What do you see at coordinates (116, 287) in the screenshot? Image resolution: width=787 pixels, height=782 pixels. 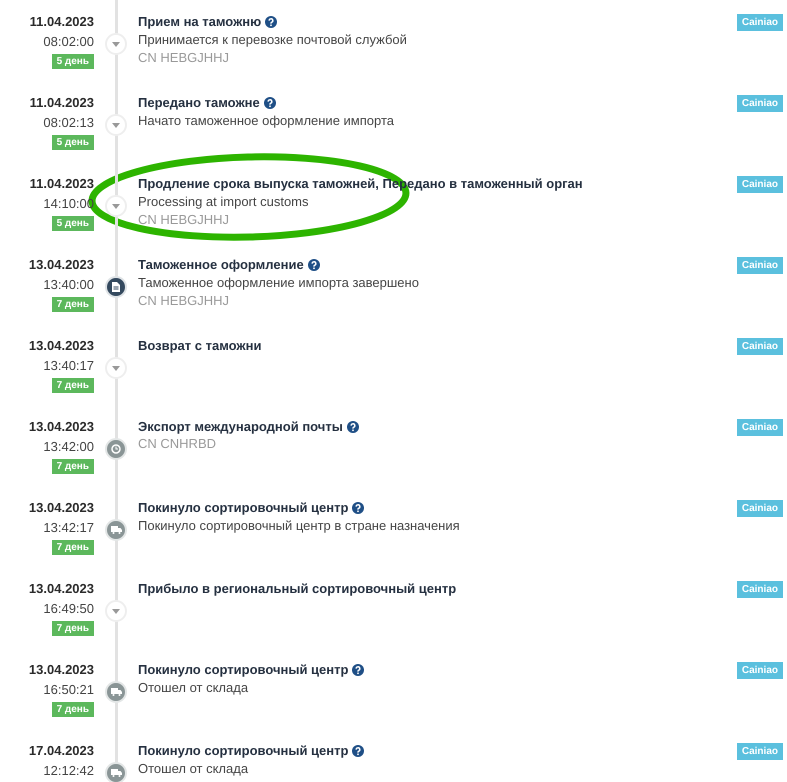 I see `document-icon` at bounding box center [116, 287].